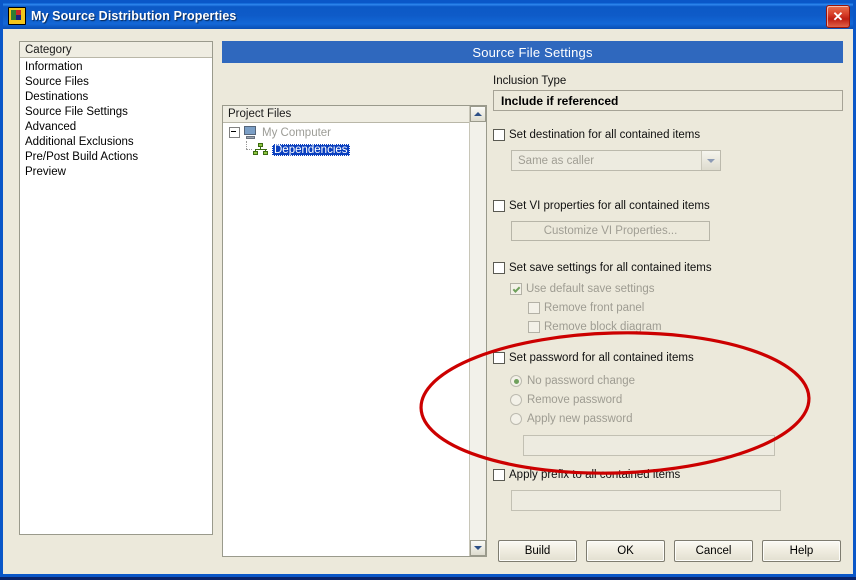 Image resolution: width=856 pixels, height=580 pixels. Describe the element at coordinates (580, 419) in the screenshot. I see `apply-new-password-label: Apply new password` at that location.